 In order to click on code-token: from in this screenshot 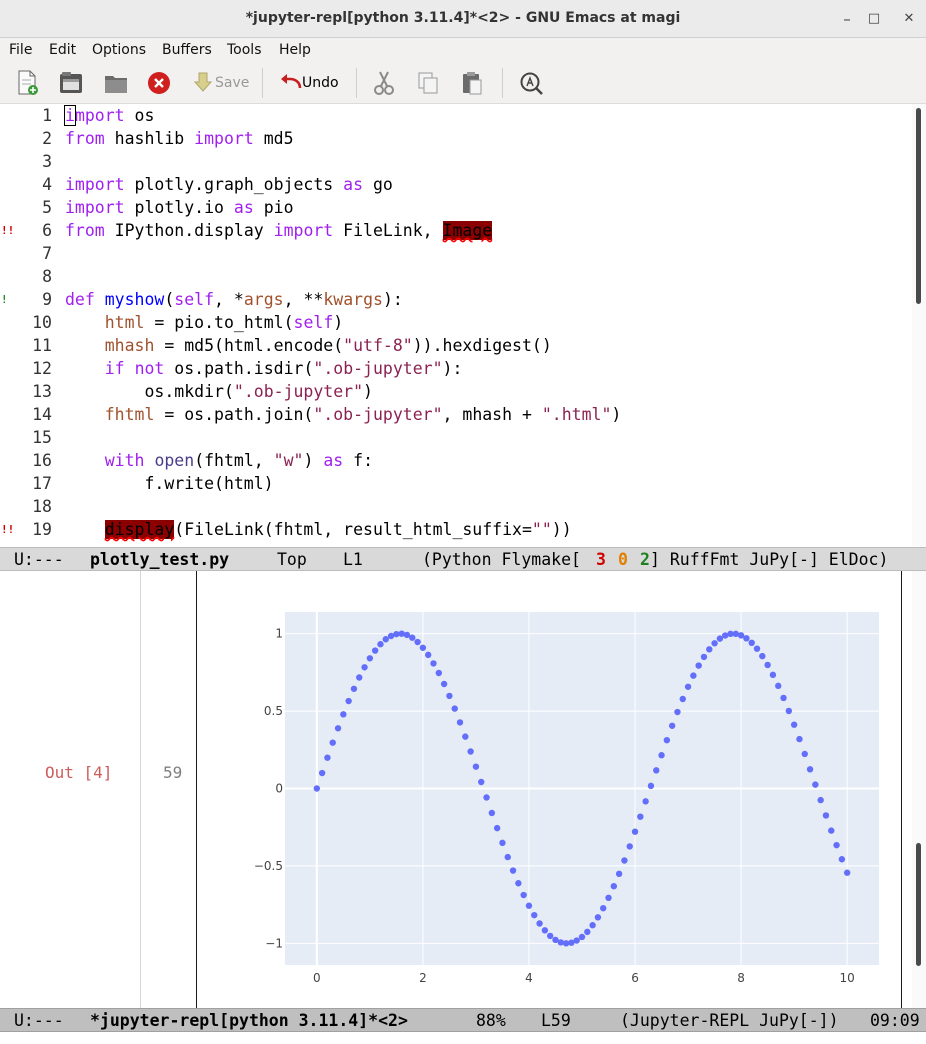, I will do `click(85, 230)`.